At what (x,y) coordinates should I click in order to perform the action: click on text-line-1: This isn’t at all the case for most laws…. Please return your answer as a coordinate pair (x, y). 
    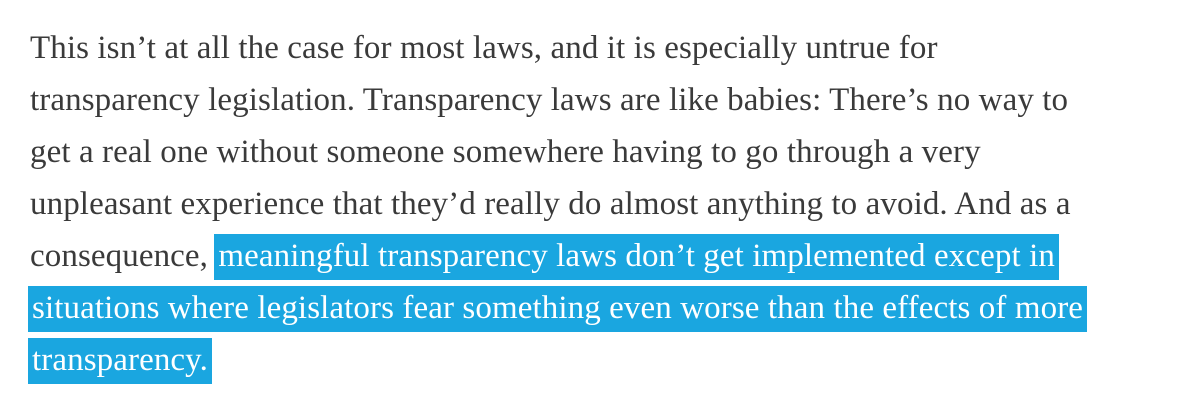
    Looking at the image, I should click on (484, 48).